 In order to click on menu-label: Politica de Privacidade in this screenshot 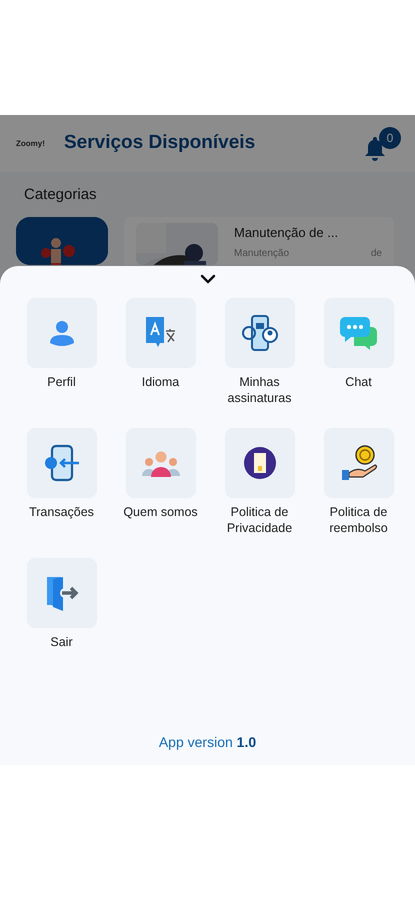, I will do `click(259, 521)`.